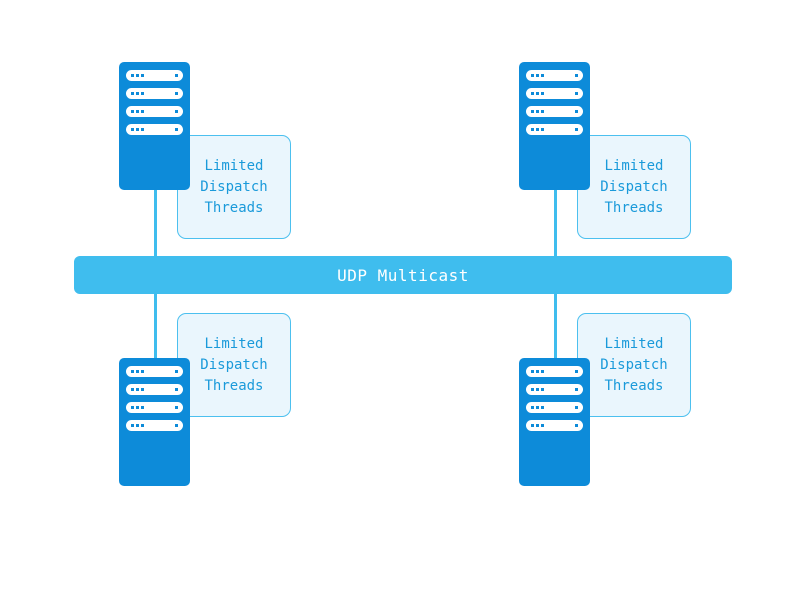 This screenshot has width=806, height=590. Describe the element at coordinates (555, 326) in the screenshot. I see `connector-bottom-right` at that location.